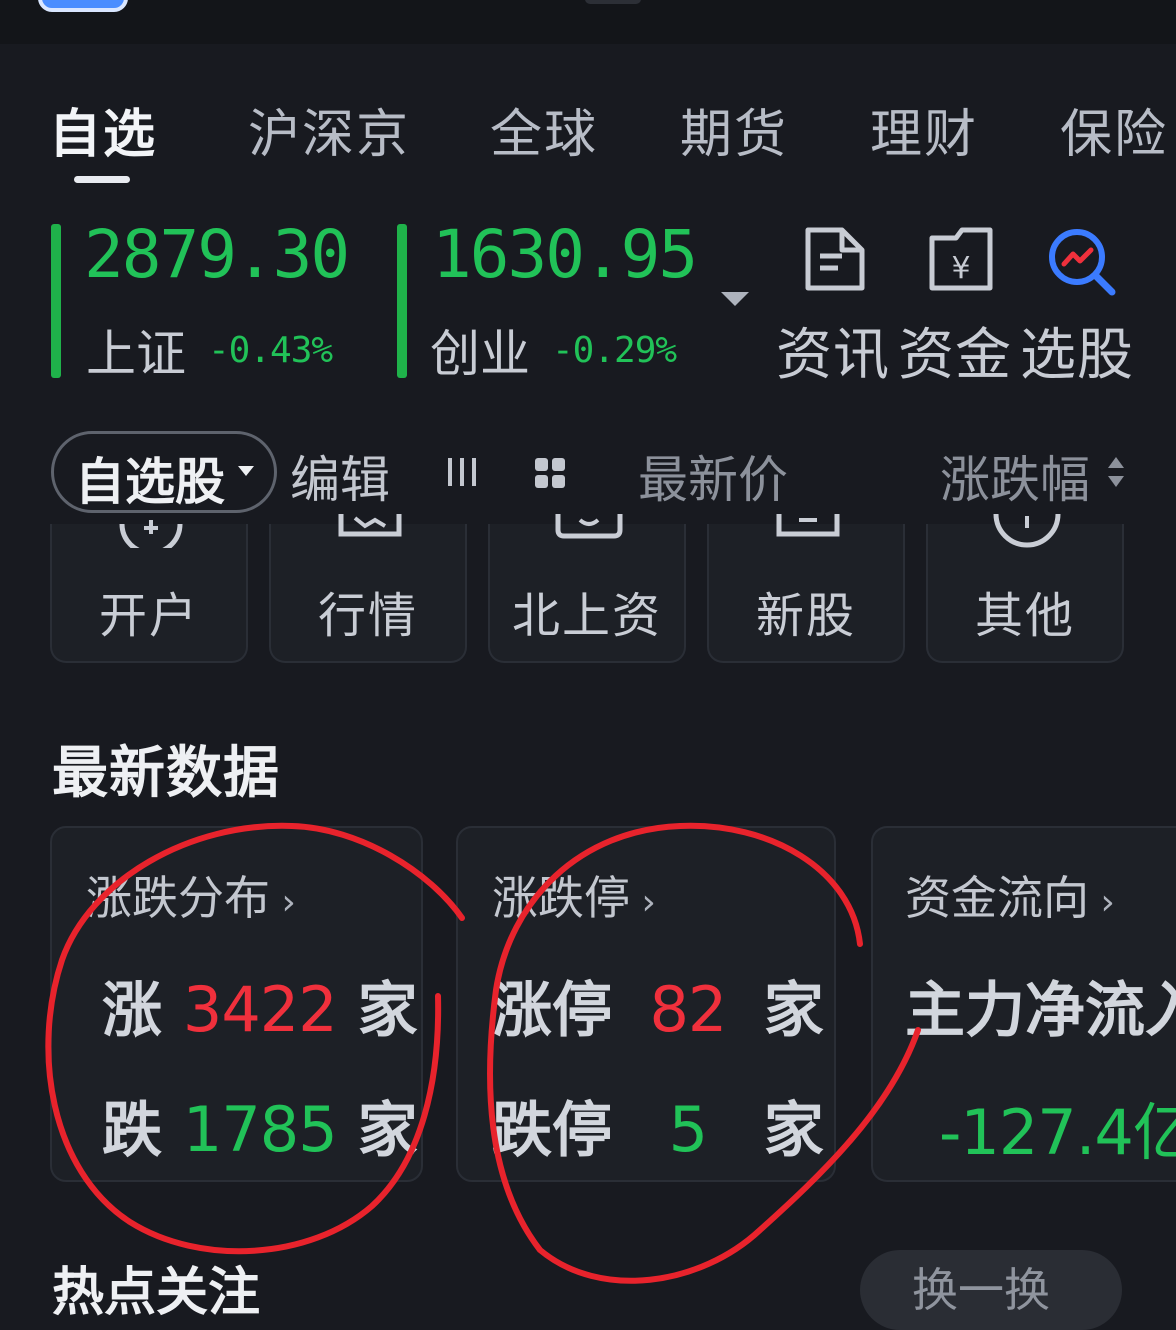 The image size is (1176, 1330). What do you see at coordinates (136, 354) in the screenshot?
I see `index-name: 上证` at bounding box center [136, 354].